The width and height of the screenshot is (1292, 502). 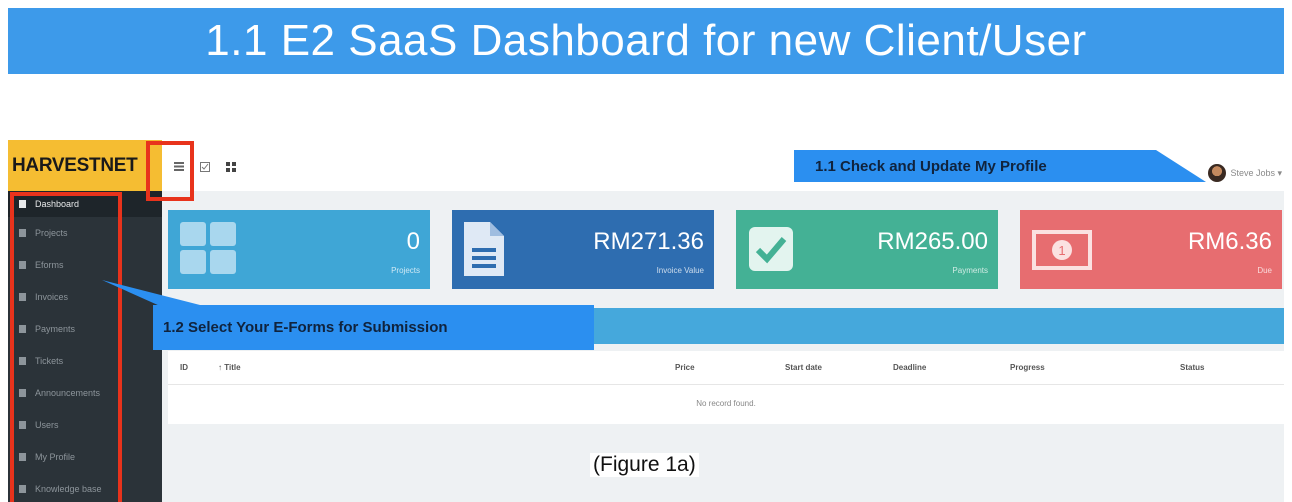 What do you see at coordinates (229, 367) in the screenshot?
I see `column-header: ↑ Title` at bounding box center [229, 367].